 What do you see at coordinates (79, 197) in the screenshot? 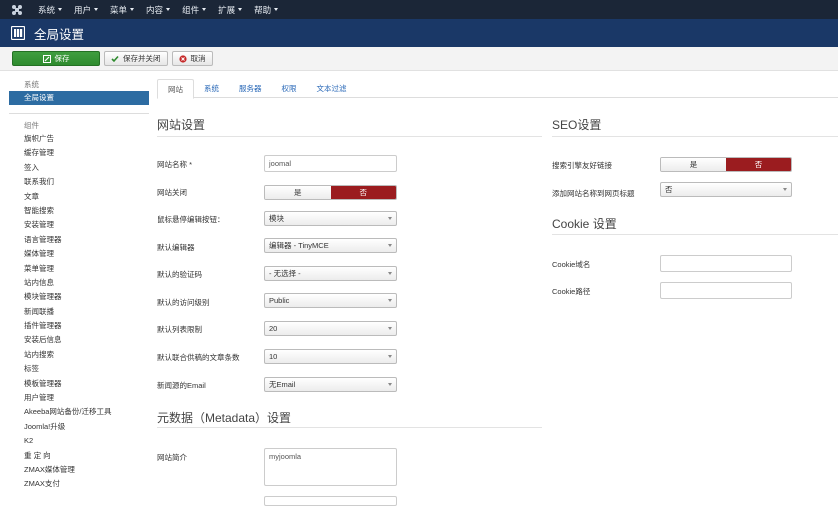
I see `sidebar-item: 文章` at bounding box center [79, 197].